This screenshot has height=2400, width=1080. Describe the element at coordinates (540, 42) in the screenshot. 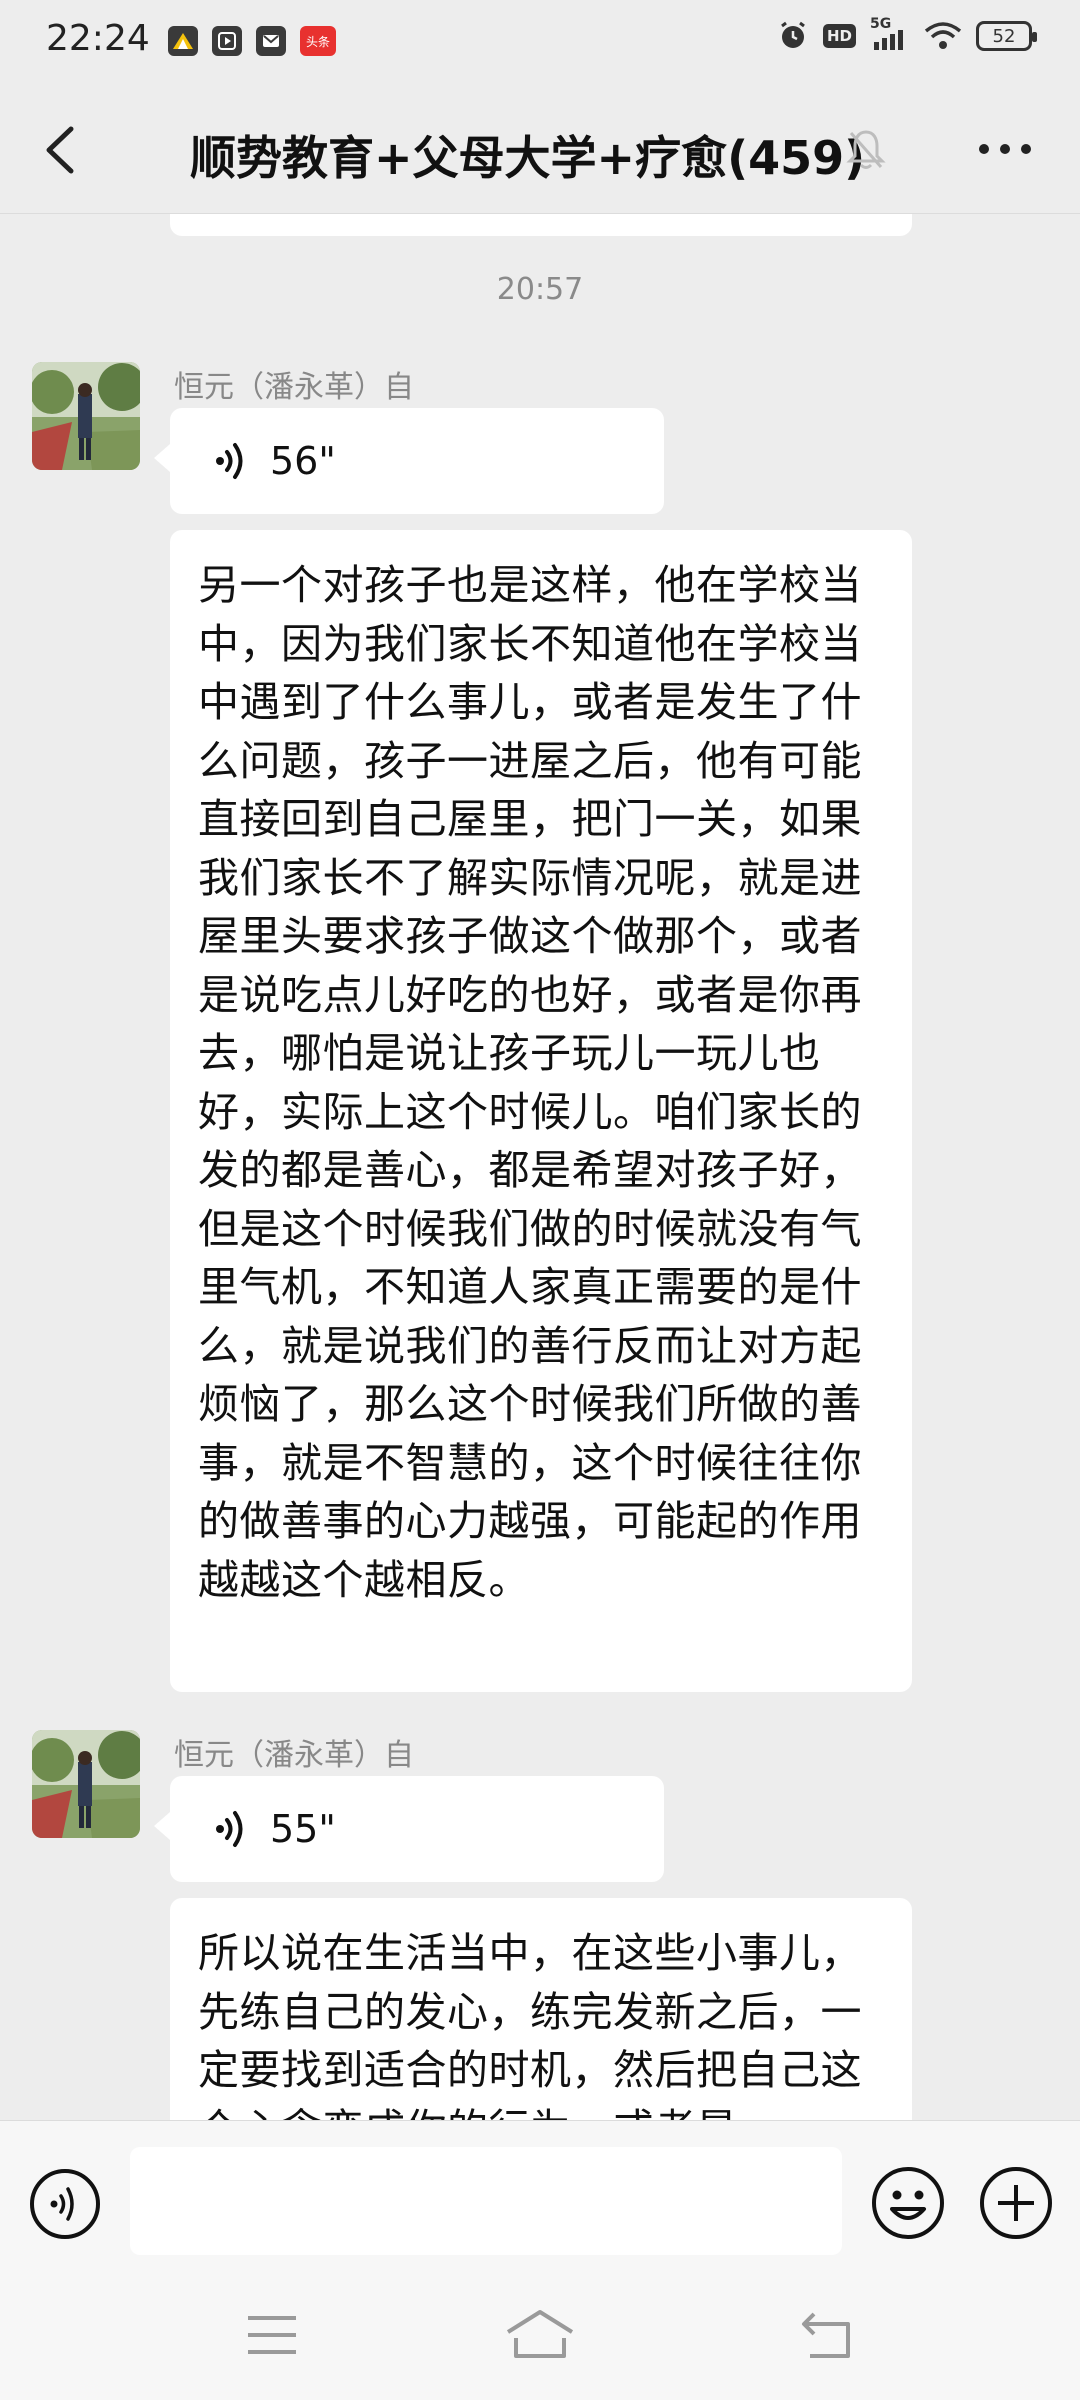

I see `status-bar: 22:24 头条 HD 5G 52` at that location.